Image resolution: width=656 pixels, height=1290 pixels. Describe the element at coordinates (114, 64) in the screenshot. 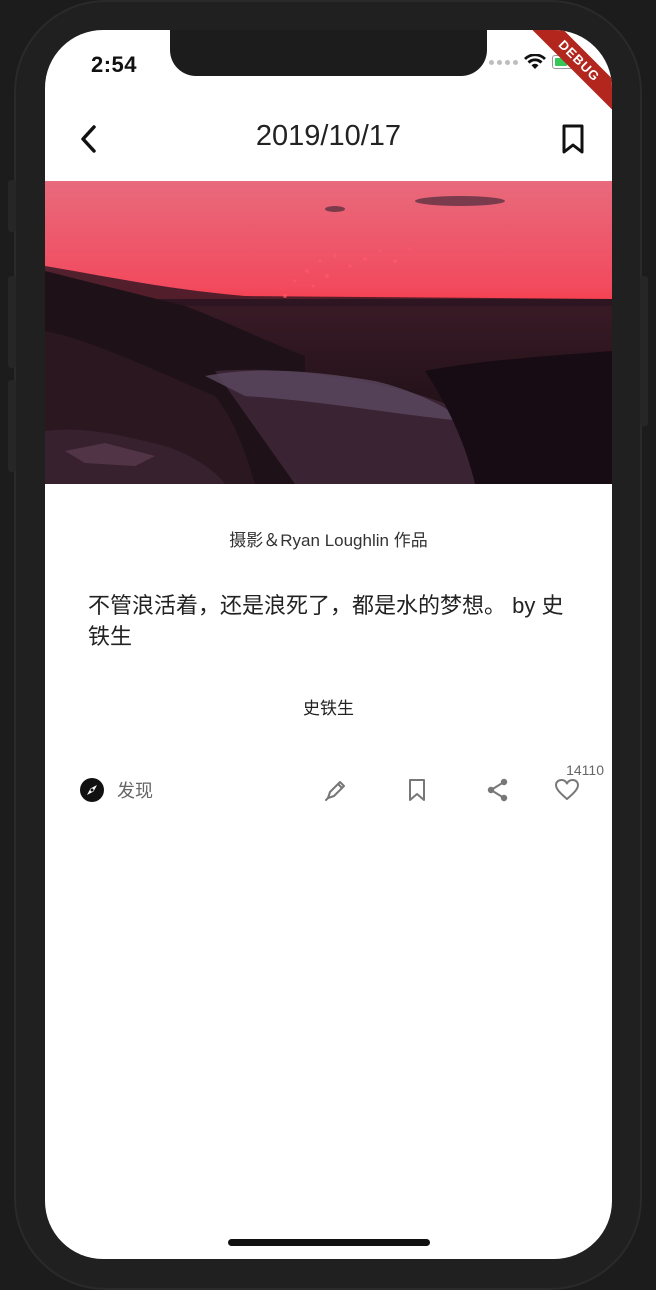

I see `status-time: 2:54` at that location.